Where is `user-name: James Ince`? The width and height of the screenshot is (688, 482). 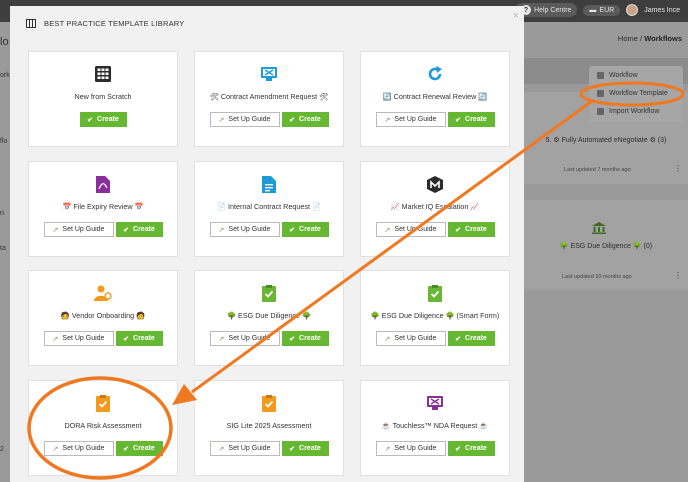 user-name: James Ince is located at coordinates (662, 10).